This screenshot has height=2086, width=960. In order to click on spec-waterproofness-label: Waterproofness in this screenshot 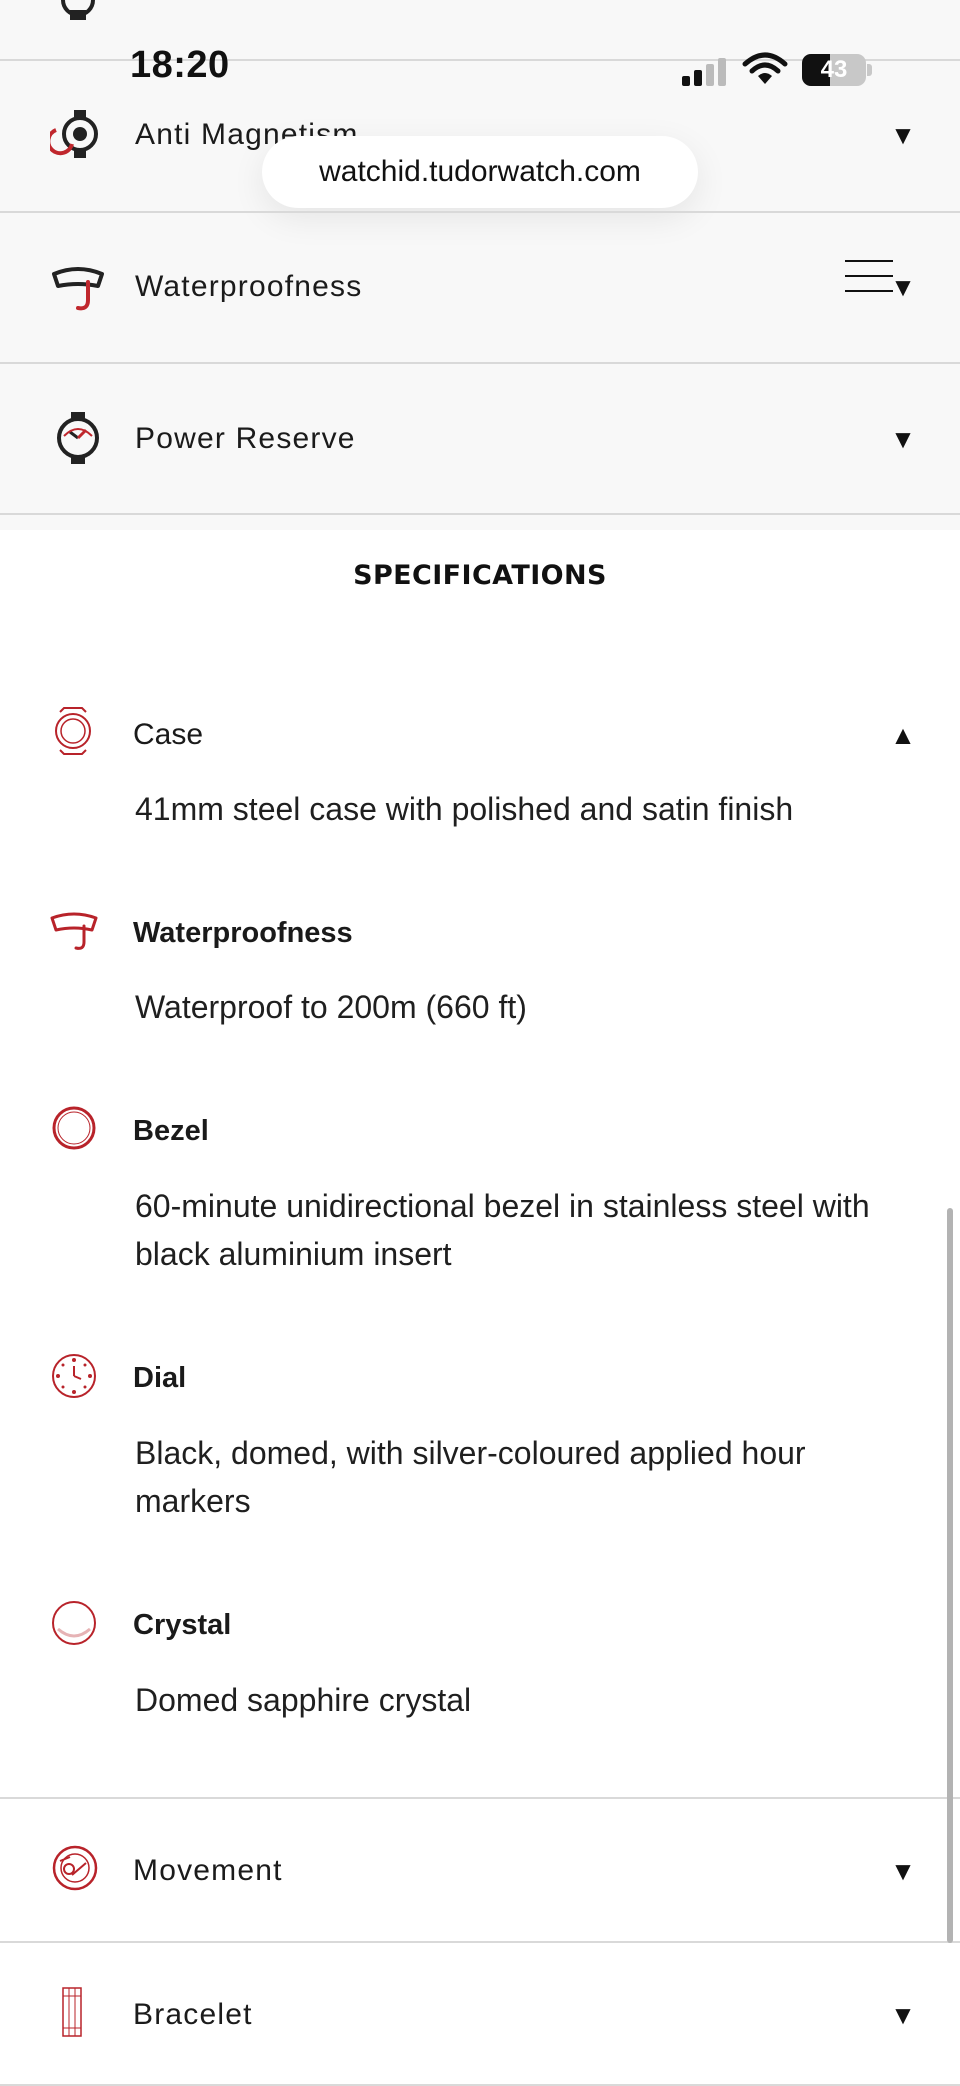, I will do `click(243, 933)`.